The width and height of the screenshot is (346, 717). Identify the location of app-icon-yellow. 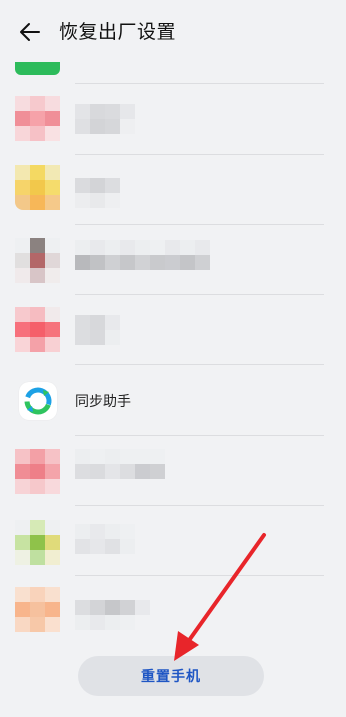
(37, 187).